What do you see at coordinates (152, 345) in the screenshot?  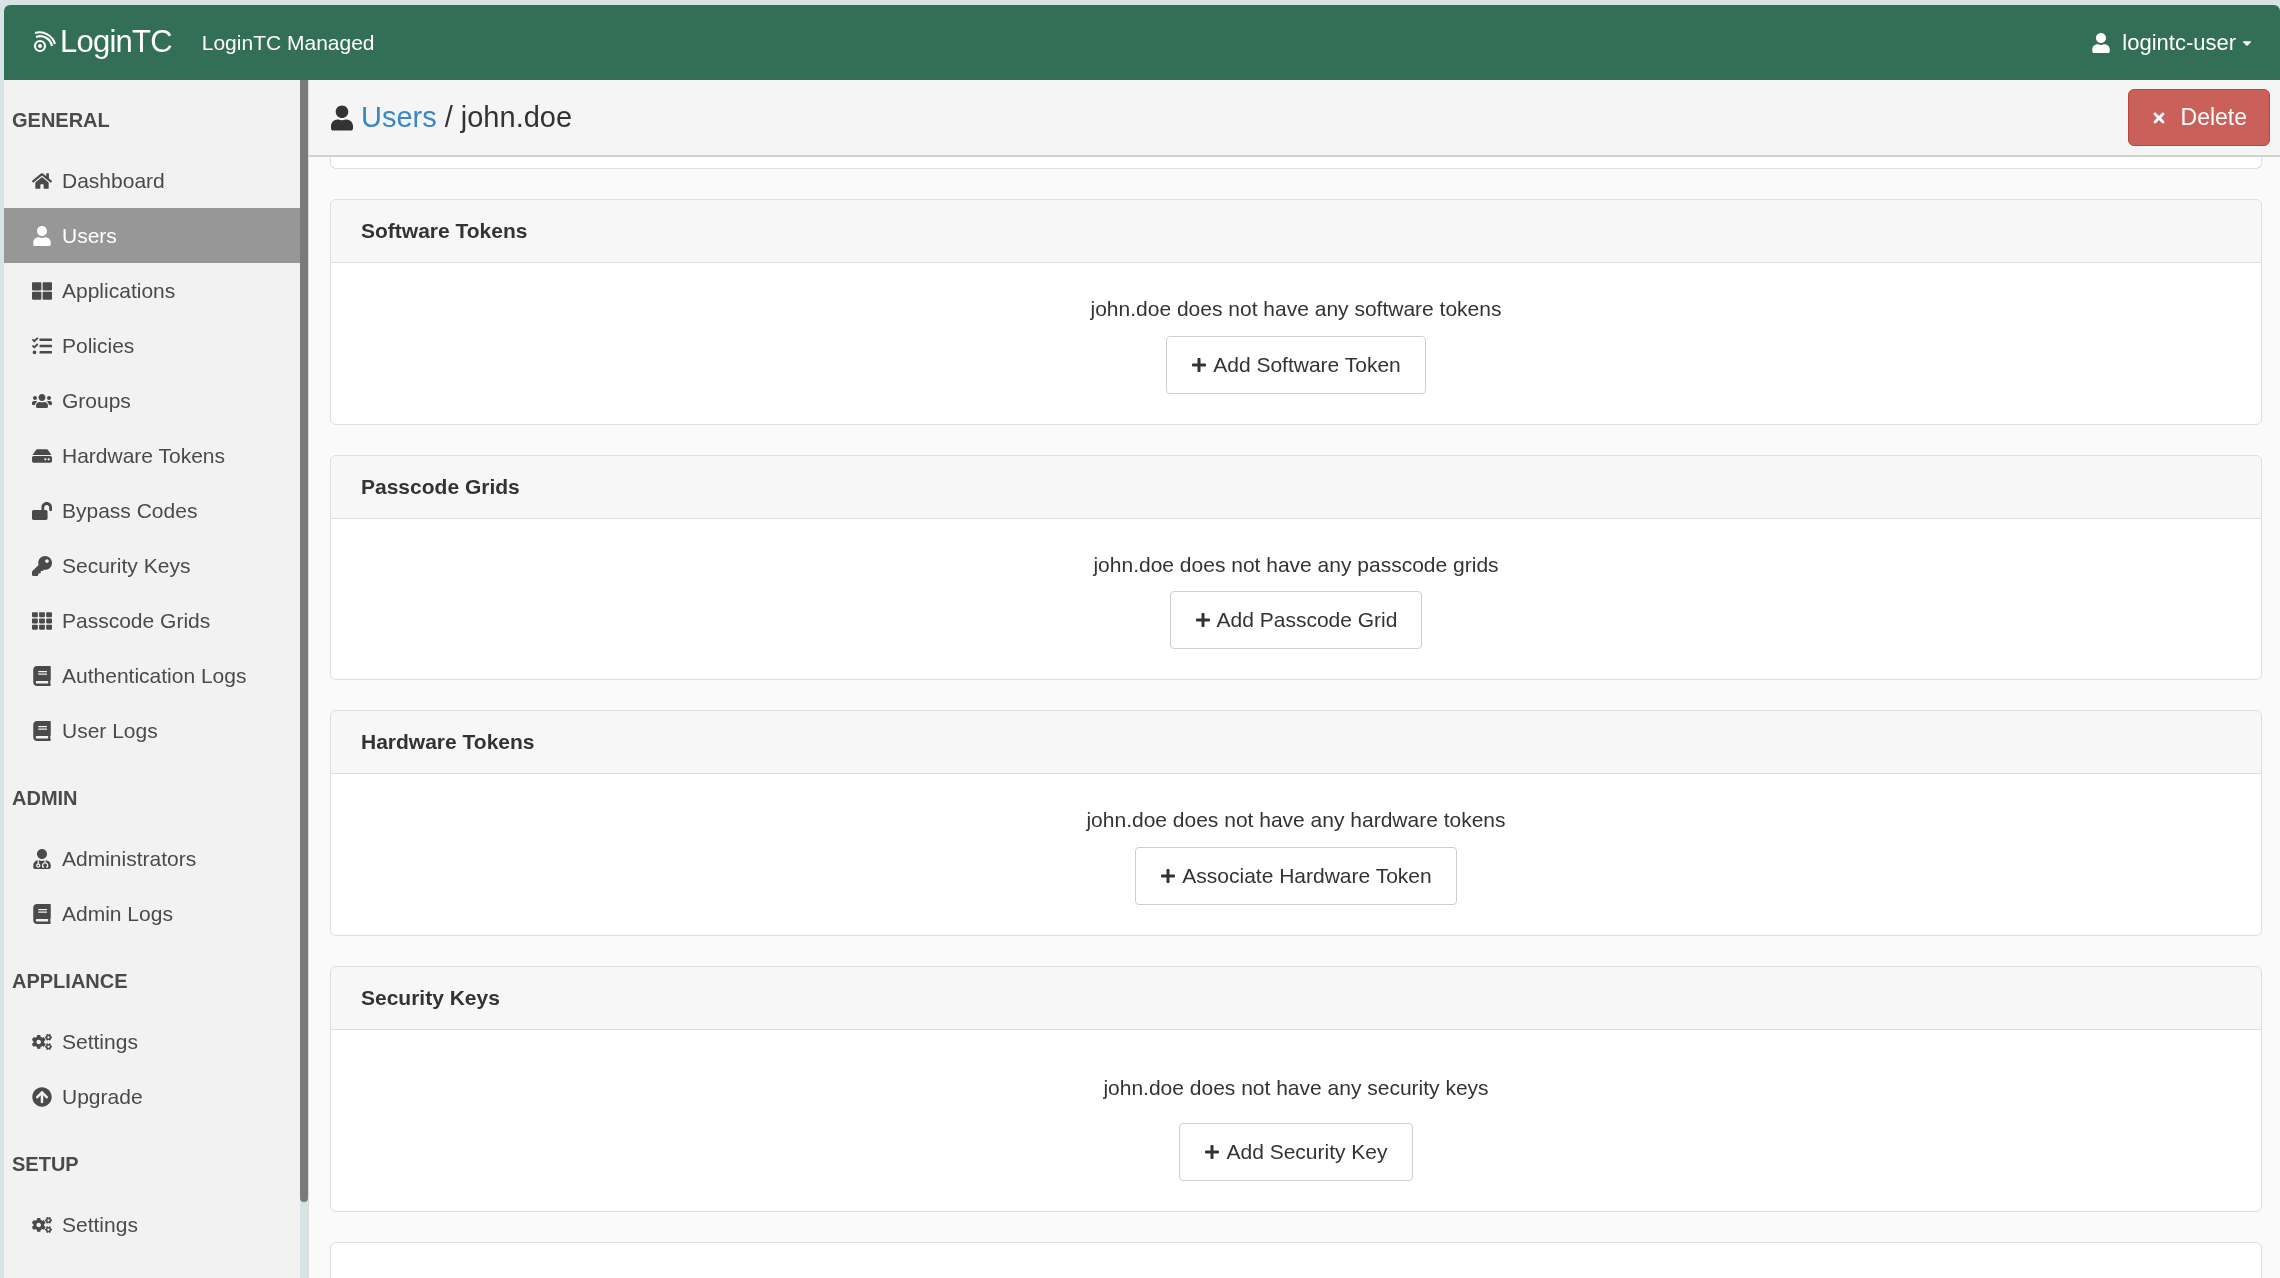 I see `sidebar-item: Policies` at bounding box center [152, 345].